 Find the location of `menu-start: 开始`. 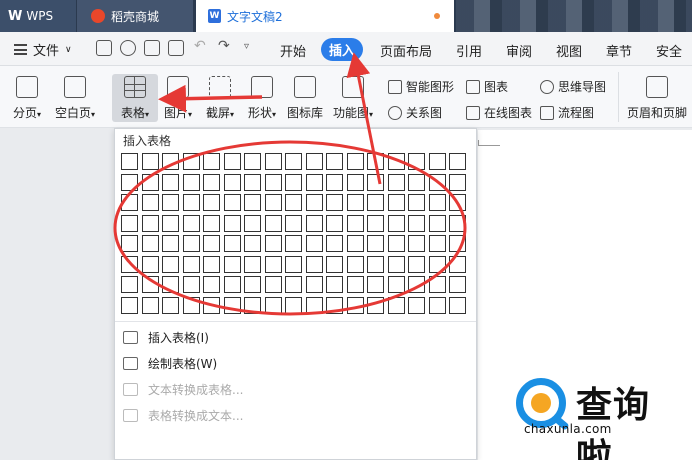

menu-start: 开始 is located at coordinates (293, 50).